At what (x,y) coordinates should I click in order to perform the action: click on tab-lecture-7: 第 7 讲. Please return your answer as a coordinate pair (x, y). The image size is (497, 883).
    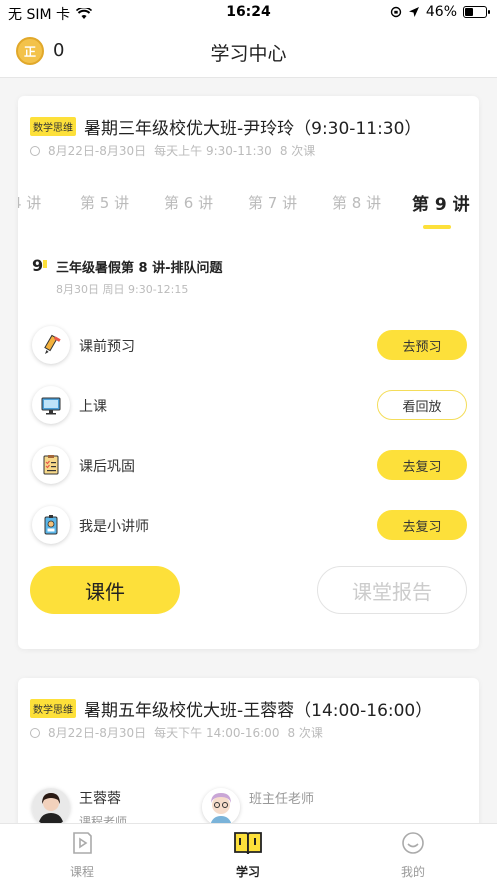
    Looking at the image, I should click on (272, 202).